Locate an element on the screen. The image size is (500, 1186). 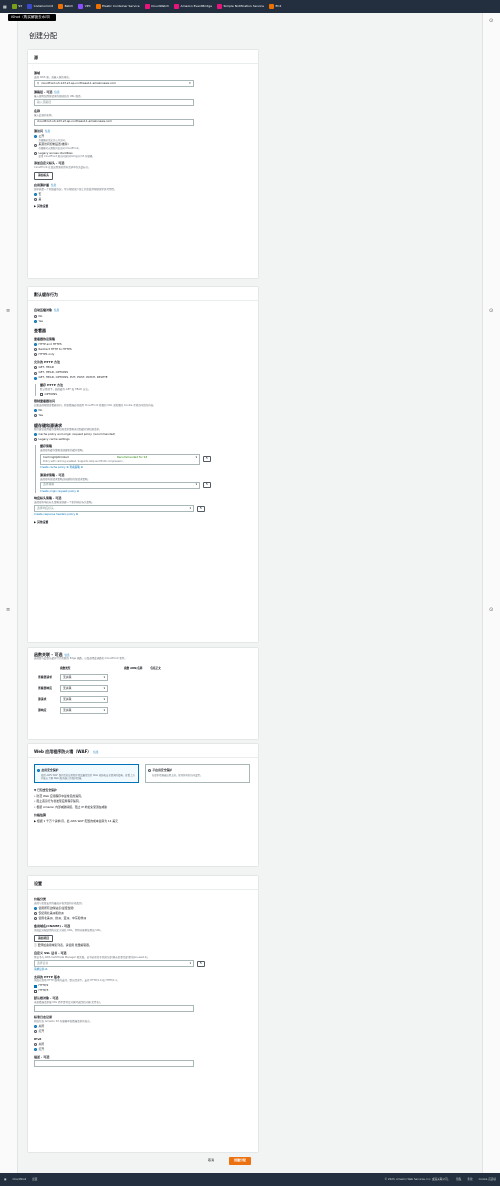
feedback-link: 反馈 is located at coordinates (34, 1179).